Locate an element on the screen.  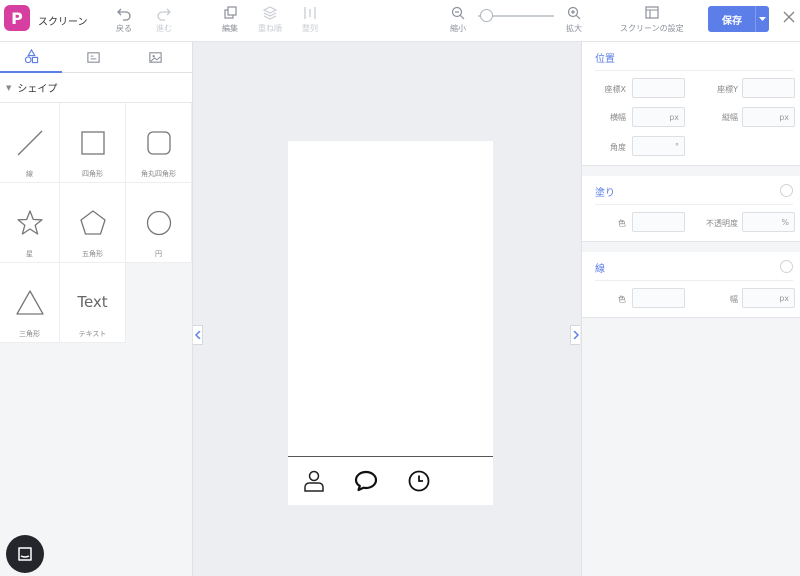
zoom-out-button: 縮小 is located at coordinates (458, 19).